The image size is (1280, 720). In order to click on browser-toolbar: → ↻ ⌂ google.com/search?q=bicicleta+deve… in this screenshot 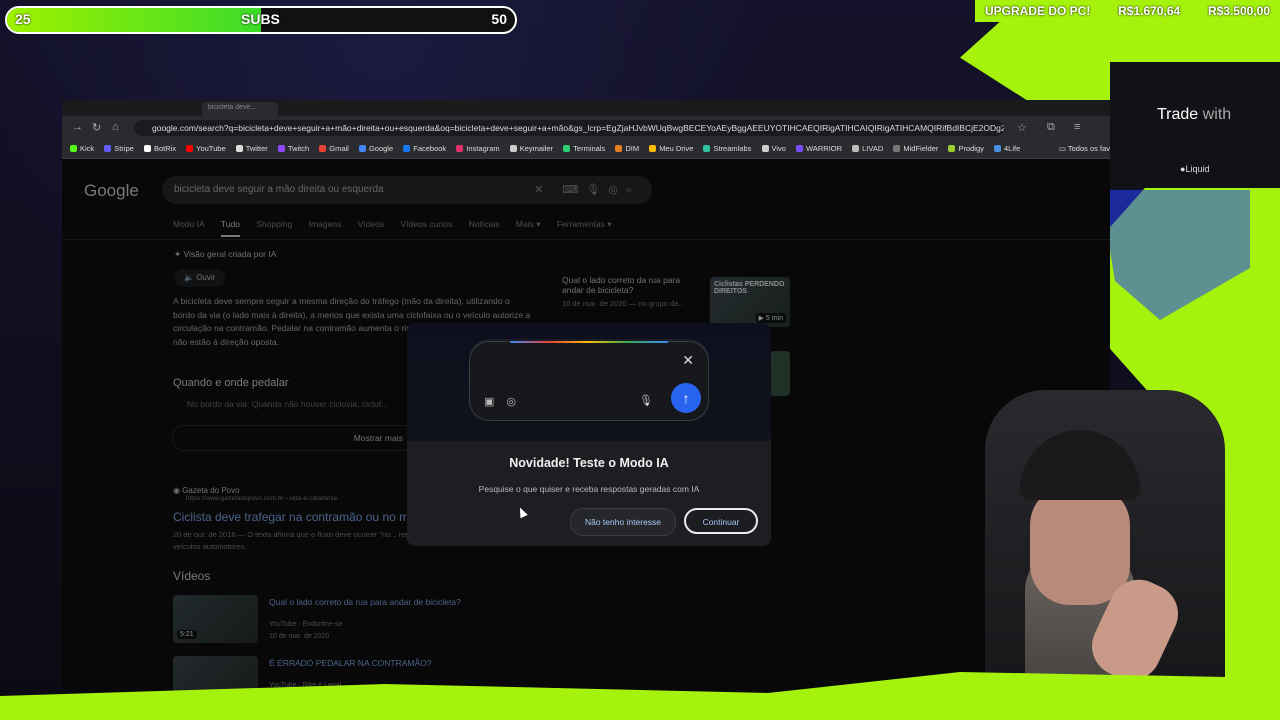, I will do `click(586, 128)`.